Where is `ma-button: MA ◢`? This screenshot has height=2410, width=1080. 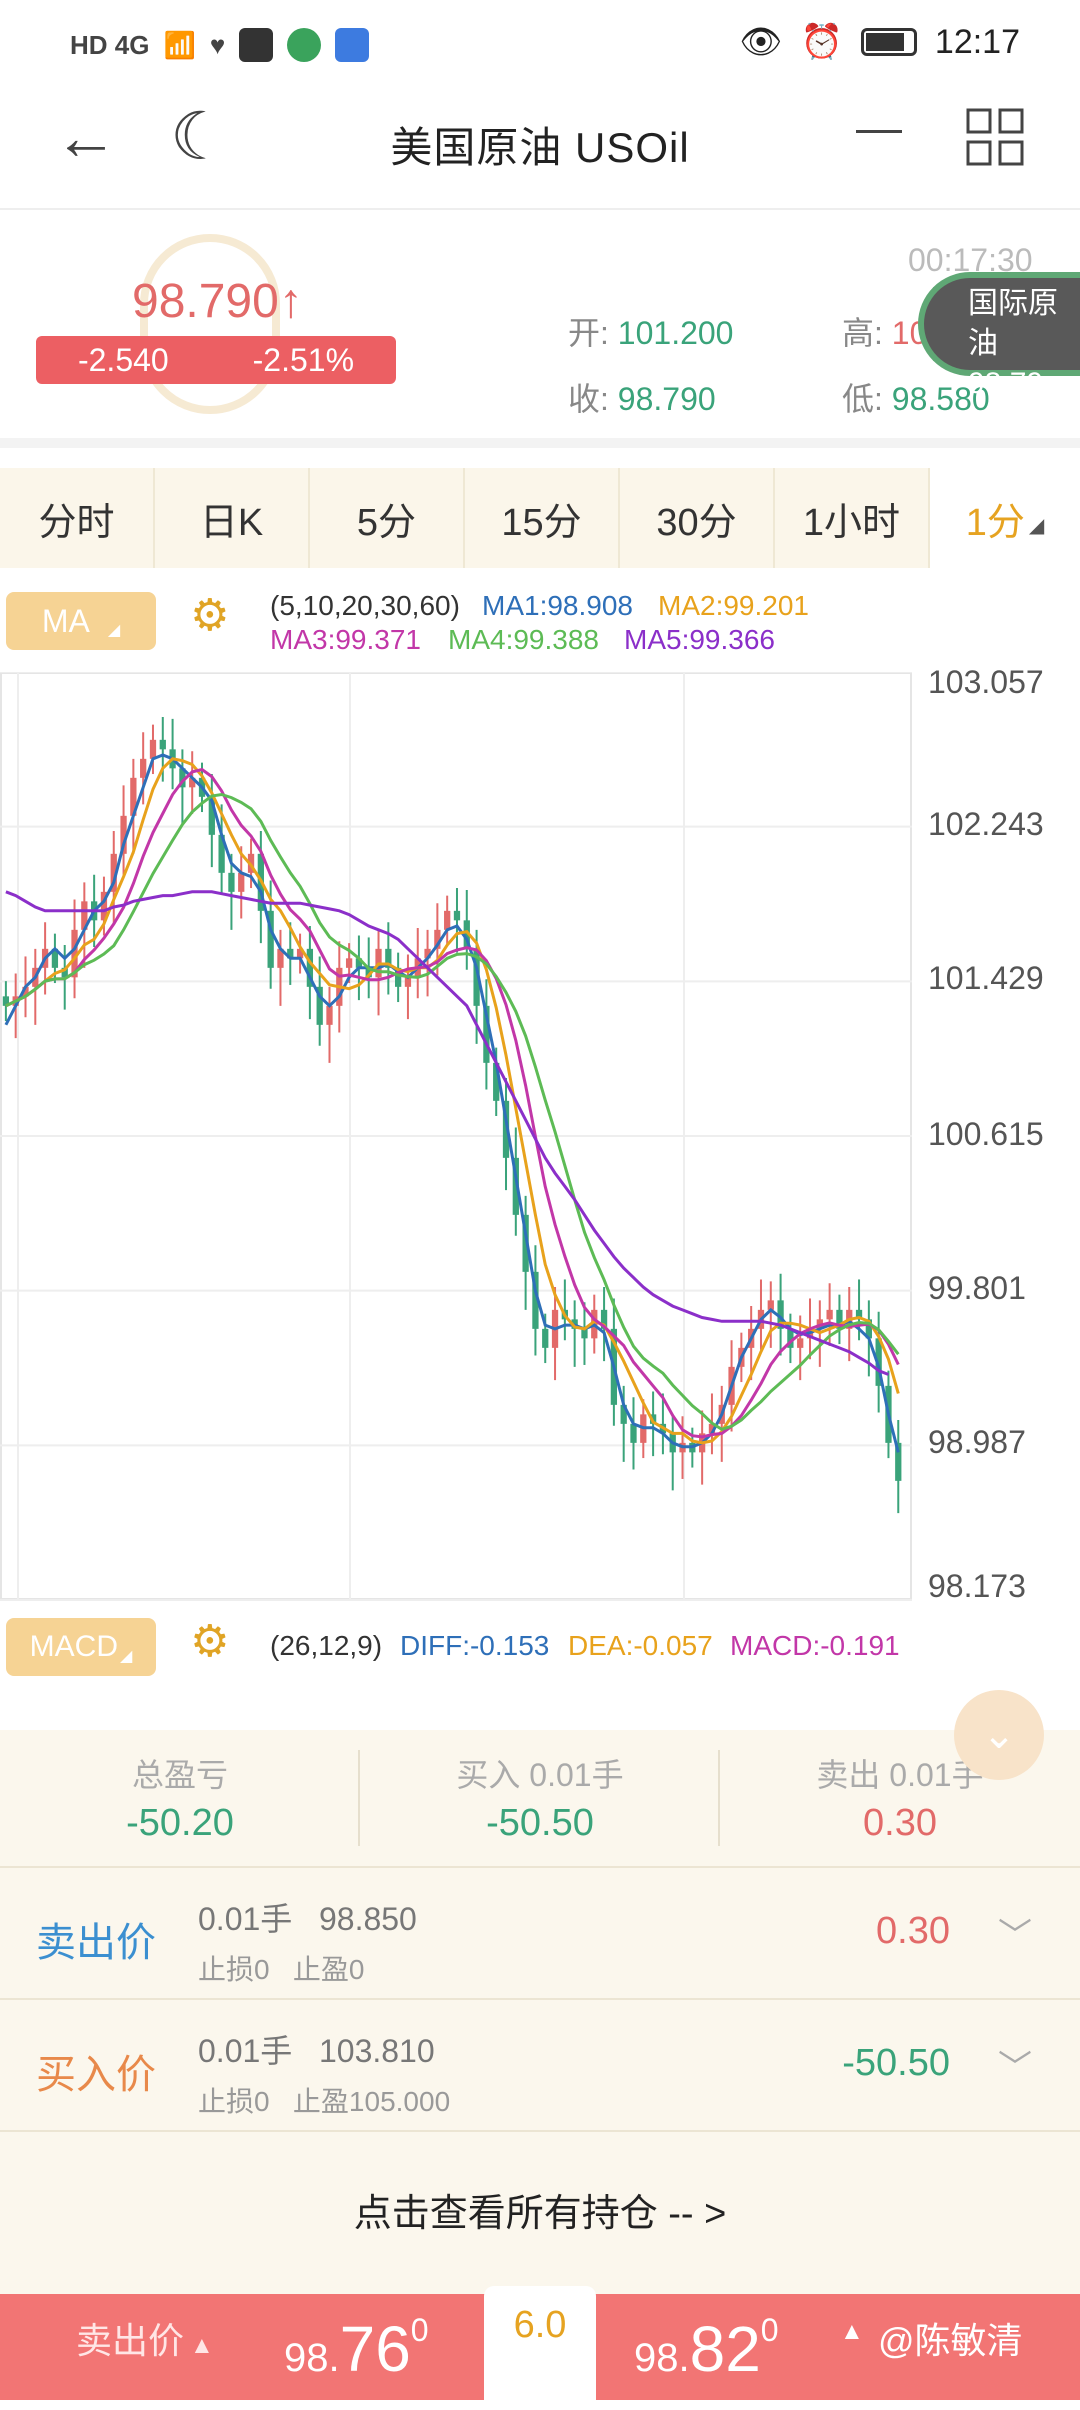 ma-button: MA ◢ is located at coordinates (81, 621).